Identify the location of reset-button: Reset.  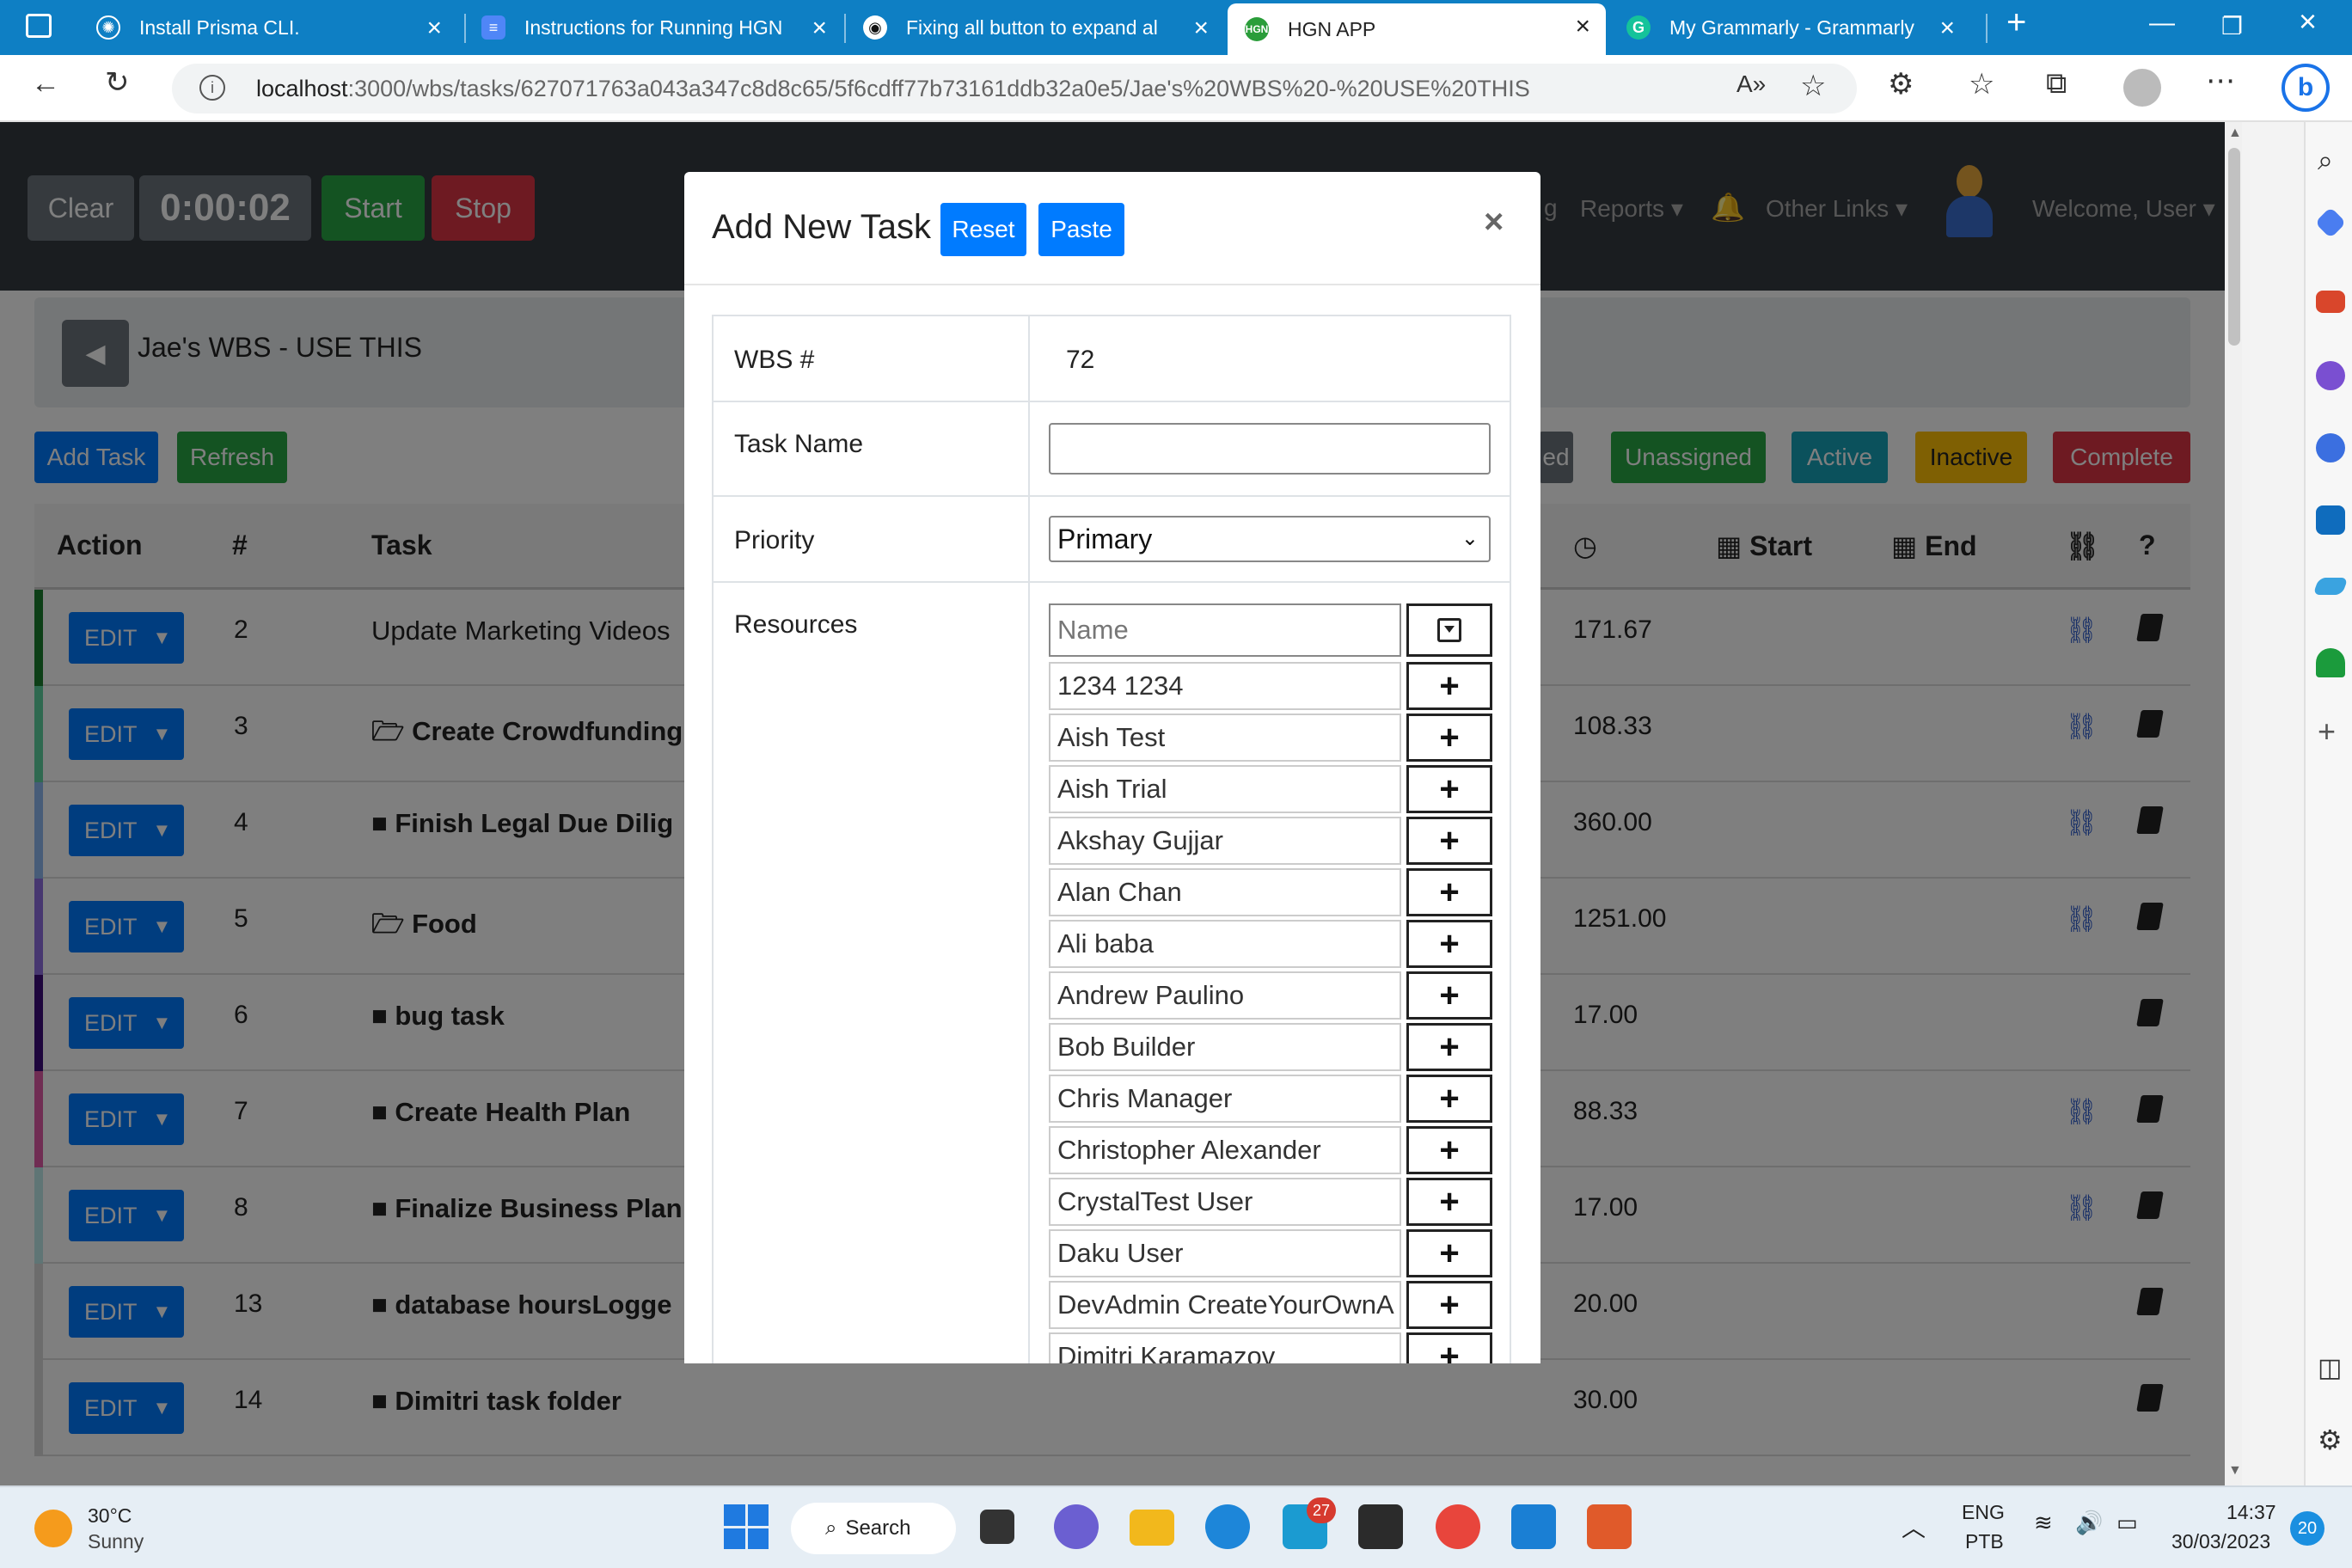
(983, 229).